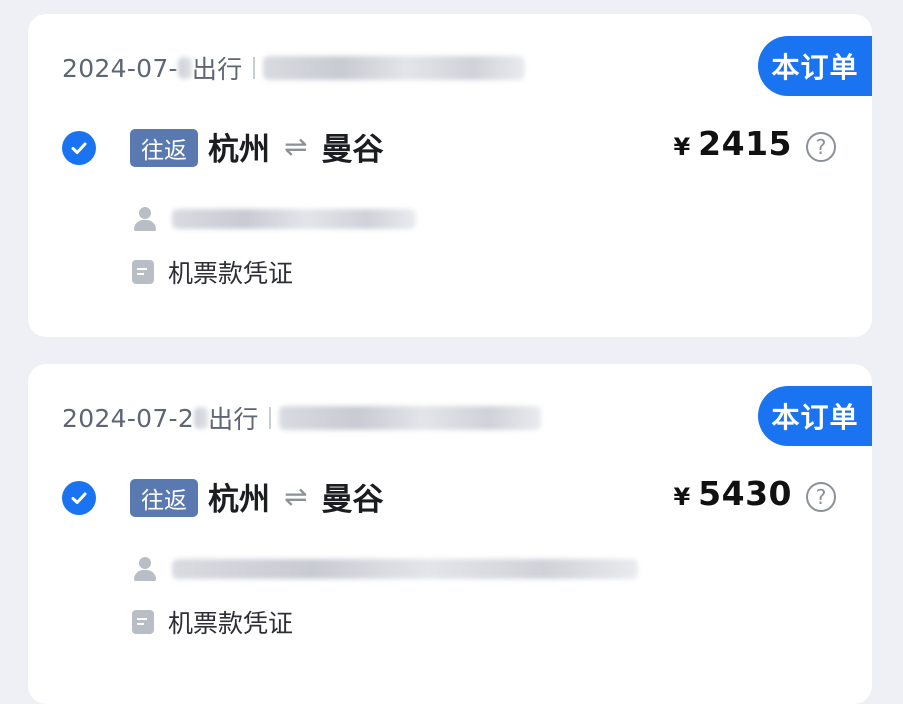 The width and height of the screenshot is (903, 704). I want to click on travel-date: 2024-07- 出行, so click(293, 68).